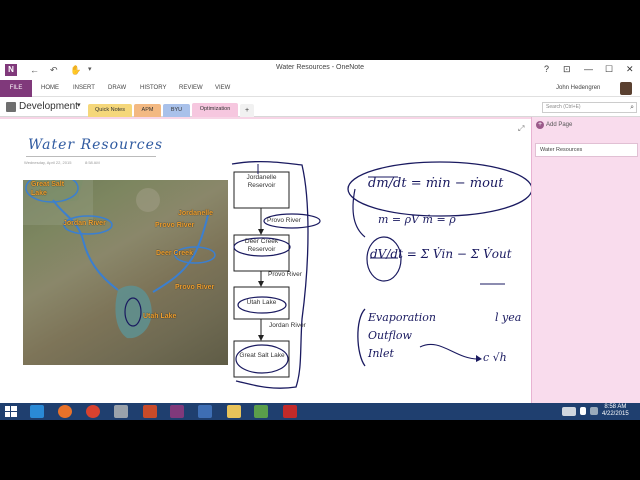 The height and width of the screenshot is (480, 640). I want to click on user-name: John Hedengren, so click(578, 88).